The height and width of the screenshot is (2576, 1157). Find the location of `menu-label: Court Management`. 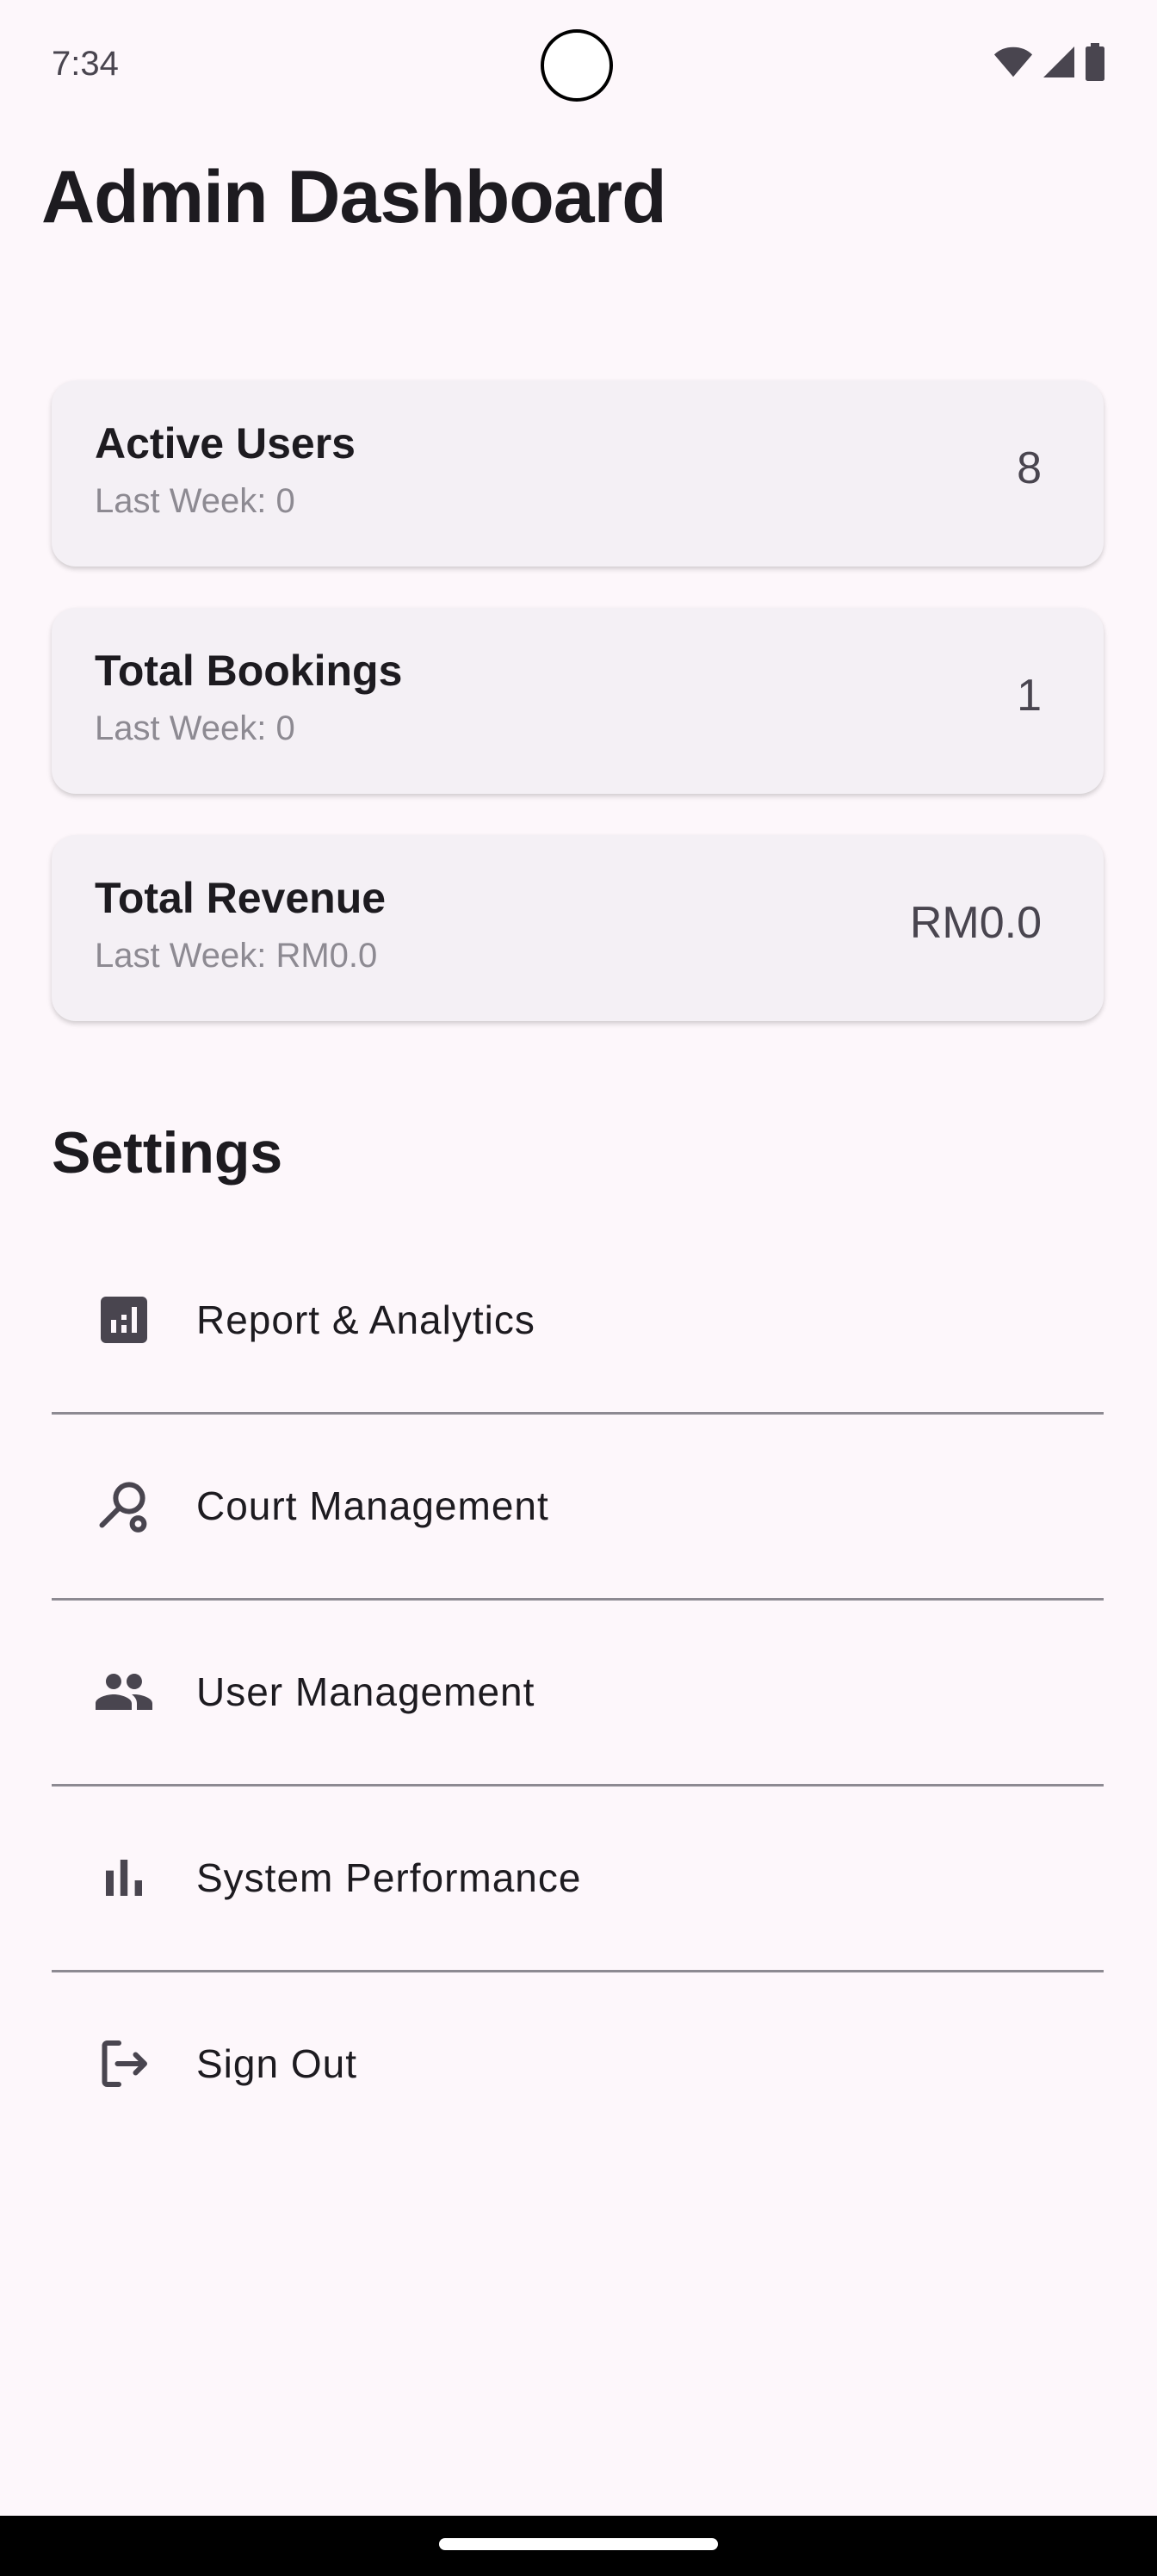

menu-label: Court Management is located at coordinates (372, 1505).